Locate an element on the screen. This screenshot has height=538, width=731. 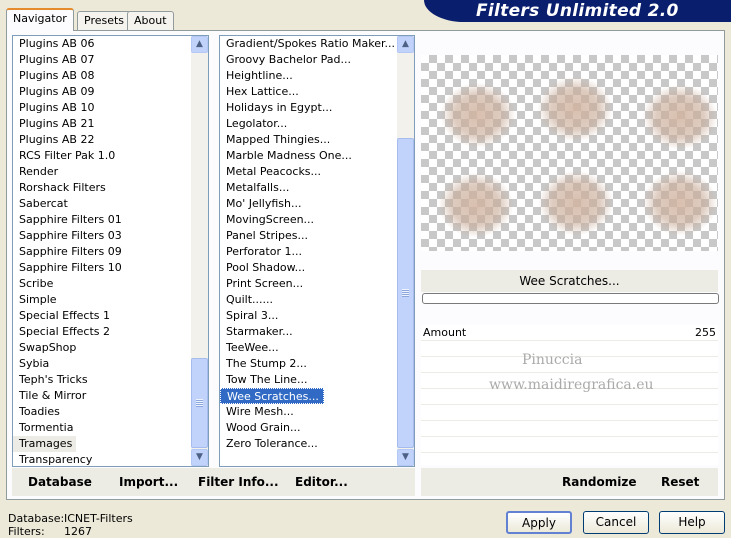
list-item: Toadies is located at coordinates (102, 412).